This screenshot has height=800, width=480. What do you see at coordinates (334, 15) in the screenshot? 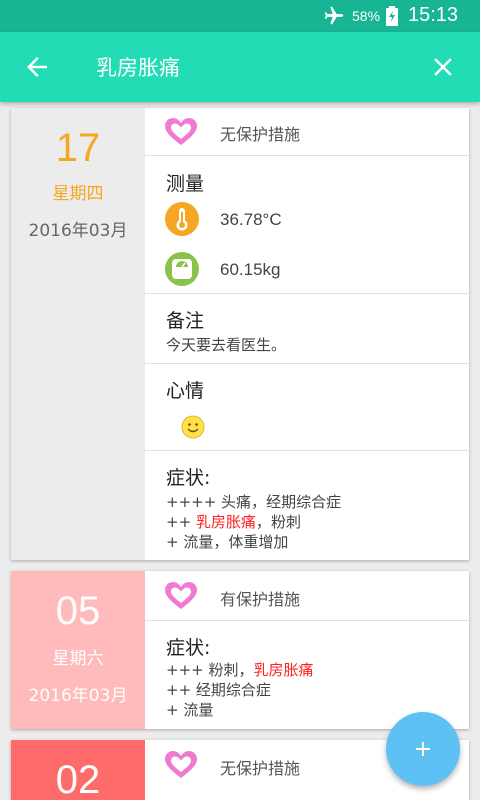
I see `airplane-mode-icon` at bounding box center [334, 15].